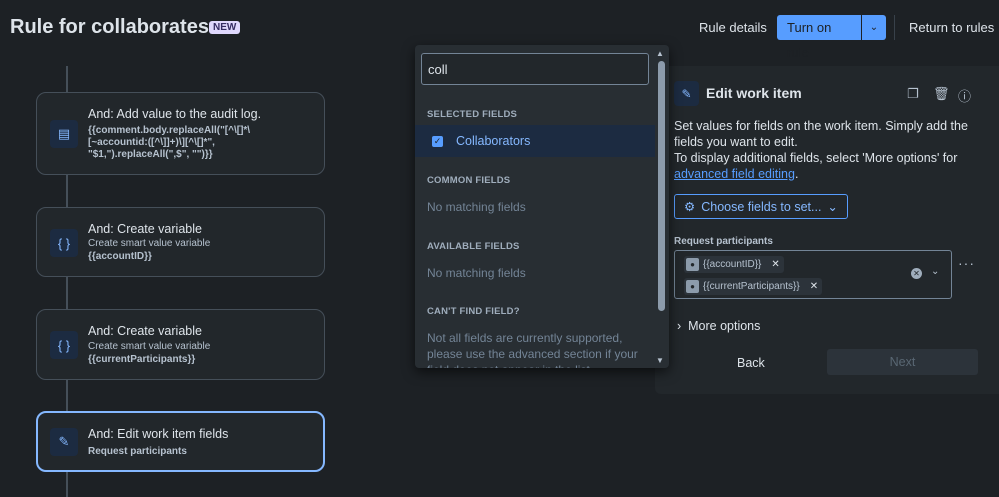  Describe the element at coordinates (158, 434) in the screenshot. I see `card-heading: And: Edit work item fields` at that location.